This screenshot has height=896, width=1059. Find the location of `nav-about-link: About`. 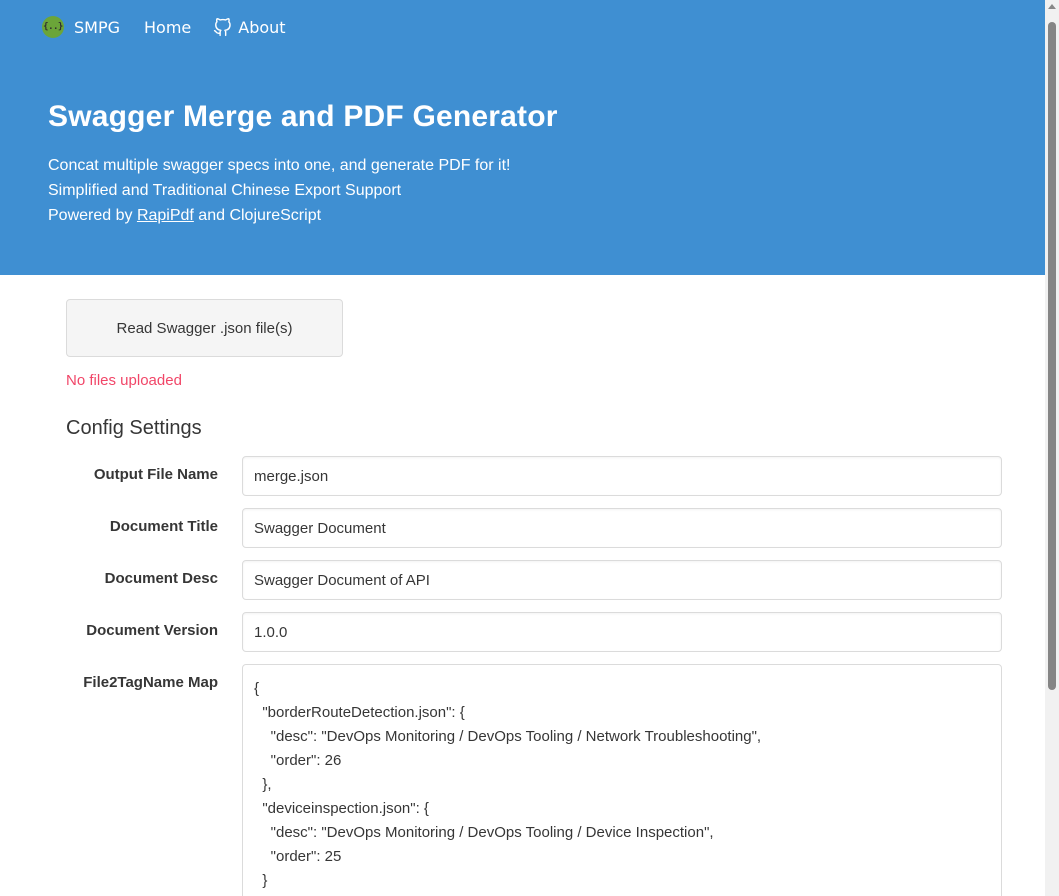

nav-about-link: About is located at coordinates (249, 27).